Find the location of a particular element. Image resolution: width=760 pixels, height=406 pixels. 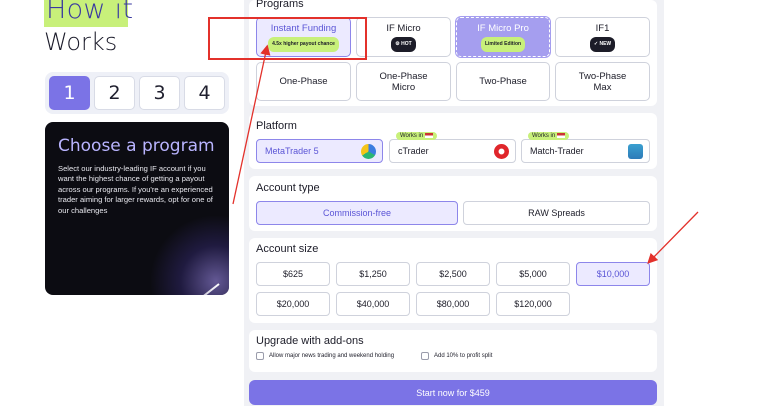

addons-title: Upgrade with add-ons is located at coordinates (310, 341).